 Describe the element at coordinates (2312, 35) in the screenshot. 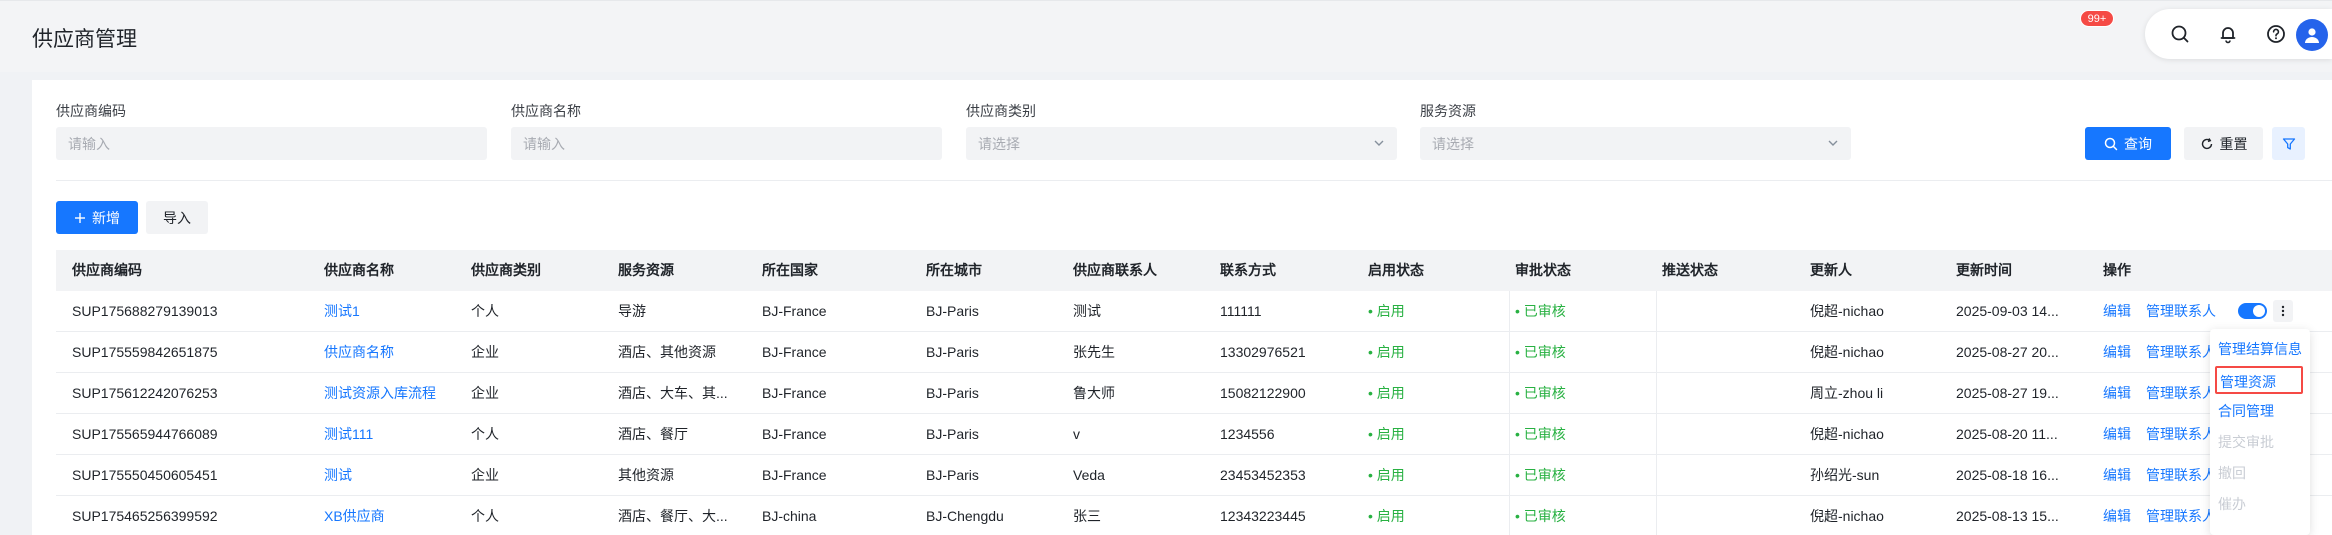

I see `avatar` at that location.